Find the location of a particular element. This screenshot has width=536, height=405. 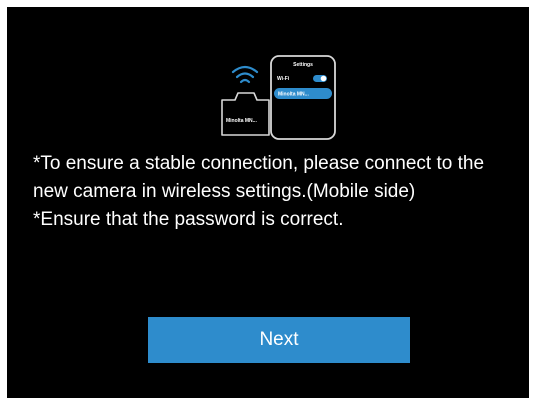

wifi-label: Wi-Fi is located at coordinates (283, 79).